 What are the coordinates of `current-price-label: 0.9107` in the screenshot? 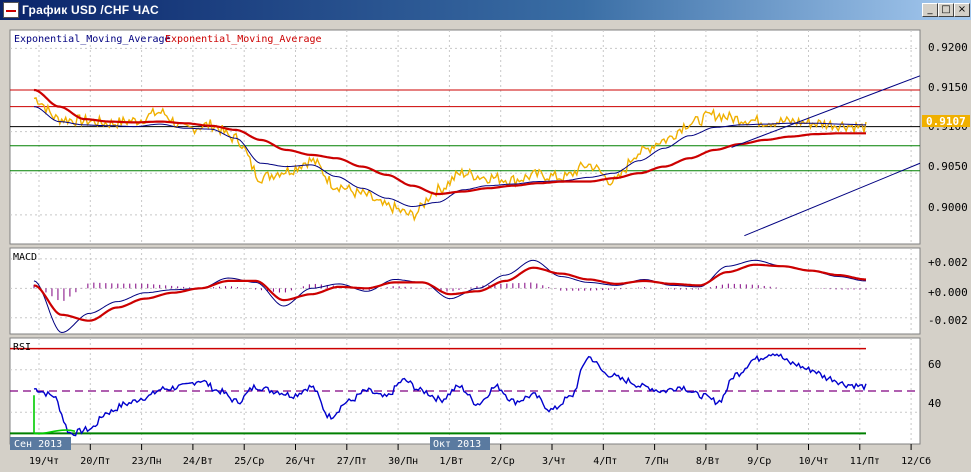 It's located at (946, 121).